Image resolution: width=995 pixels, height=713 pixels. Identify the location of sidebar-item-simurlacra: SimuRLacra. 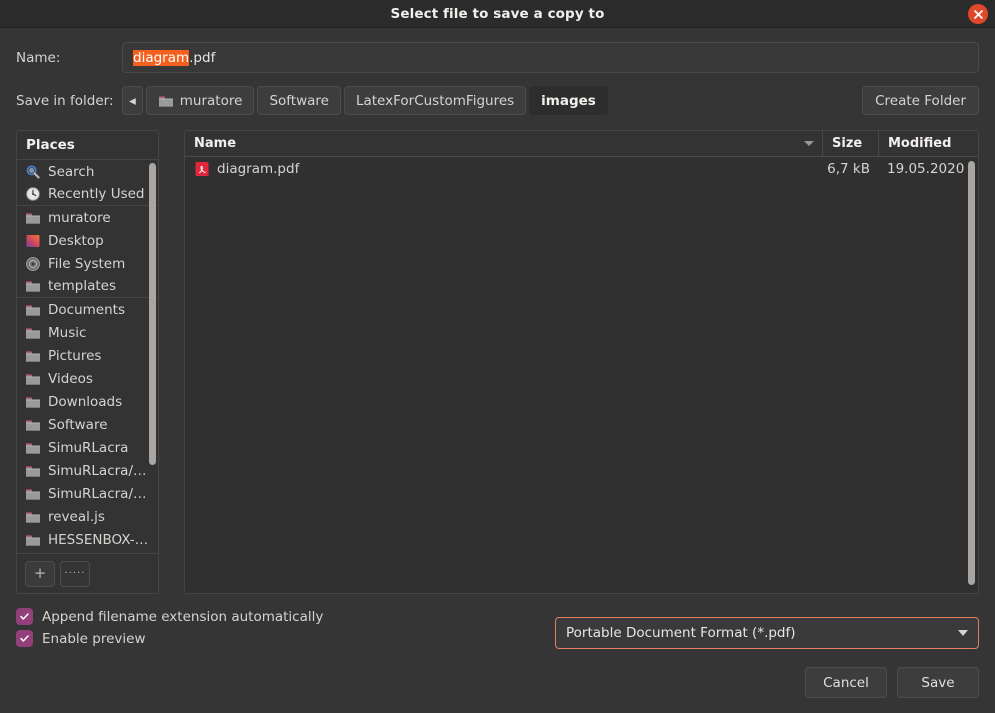
(87, 447).